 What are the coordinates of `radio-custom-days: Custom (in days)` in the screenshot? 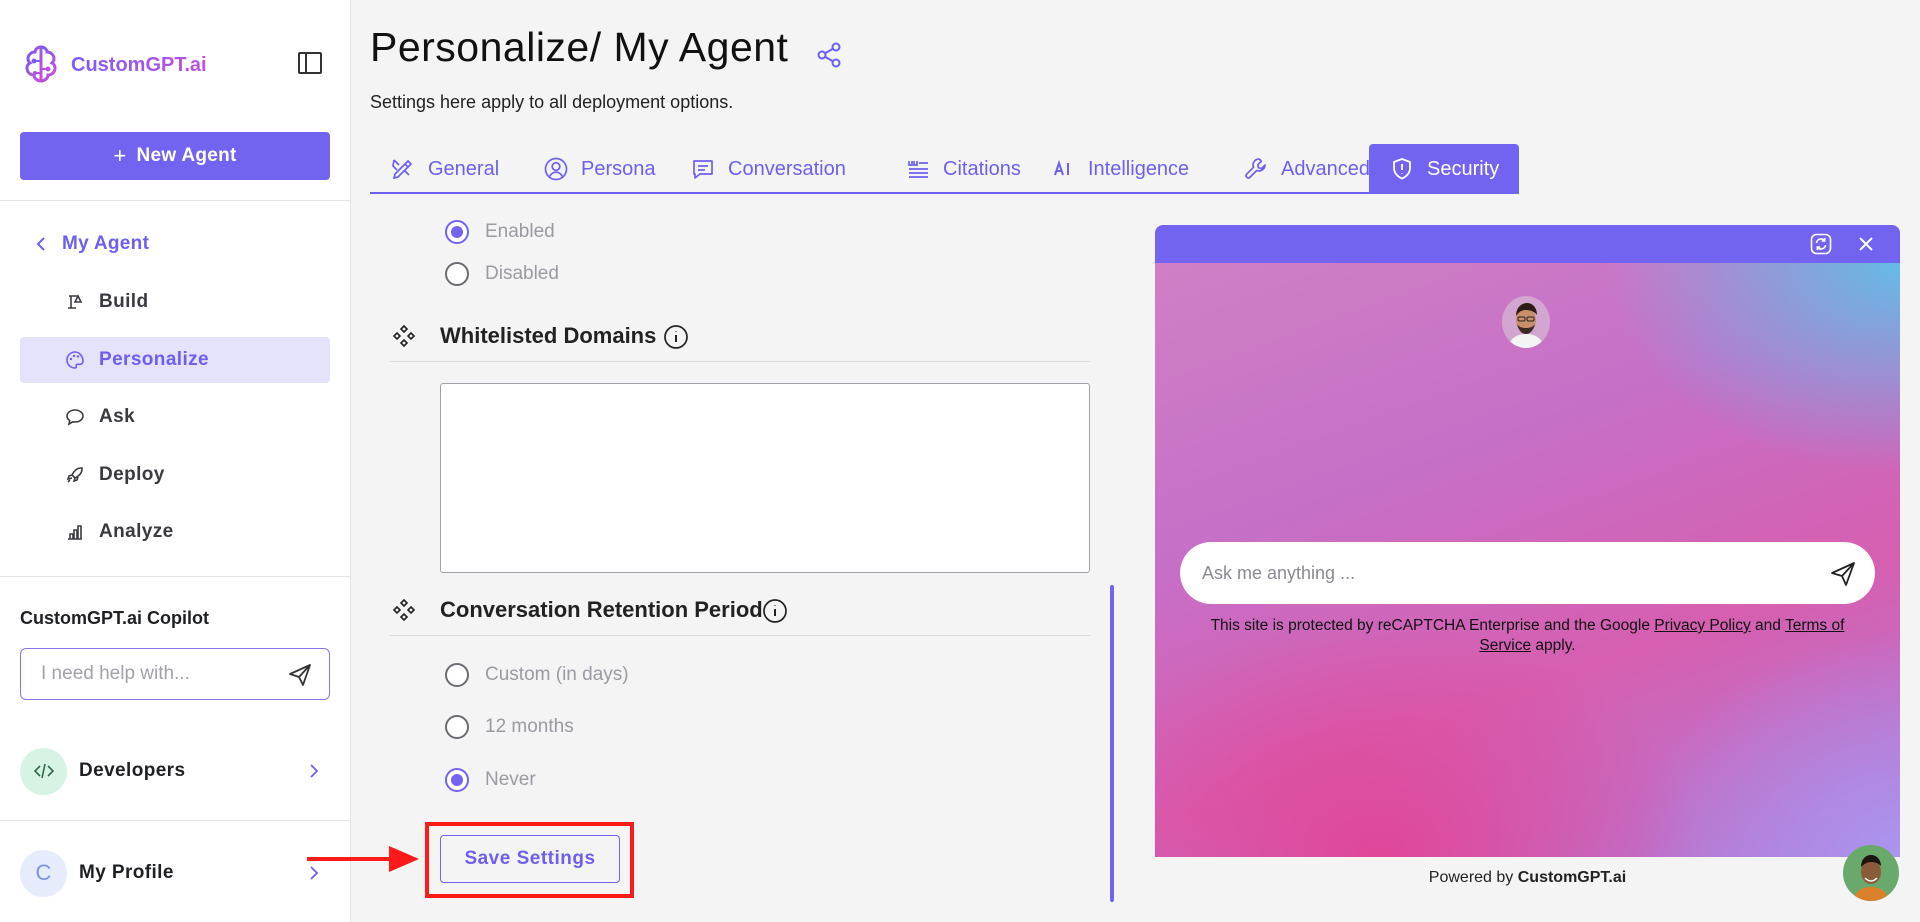 It's located at (537, 675).